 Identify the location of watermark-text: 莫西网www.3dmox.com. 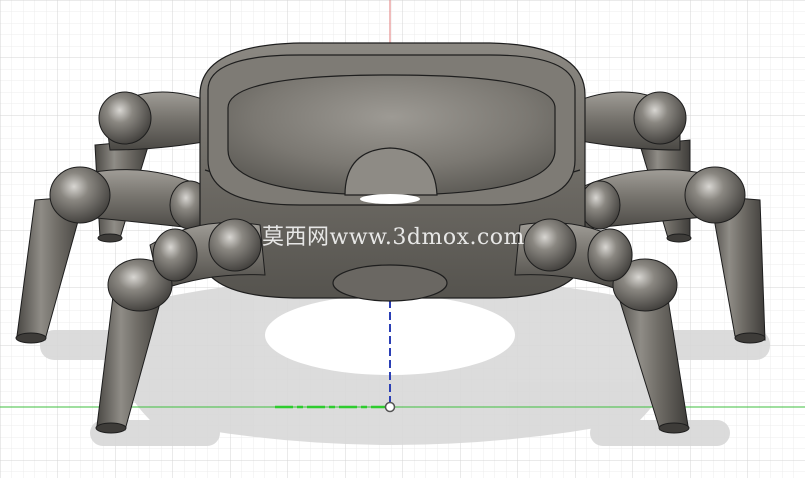
(393, 237).